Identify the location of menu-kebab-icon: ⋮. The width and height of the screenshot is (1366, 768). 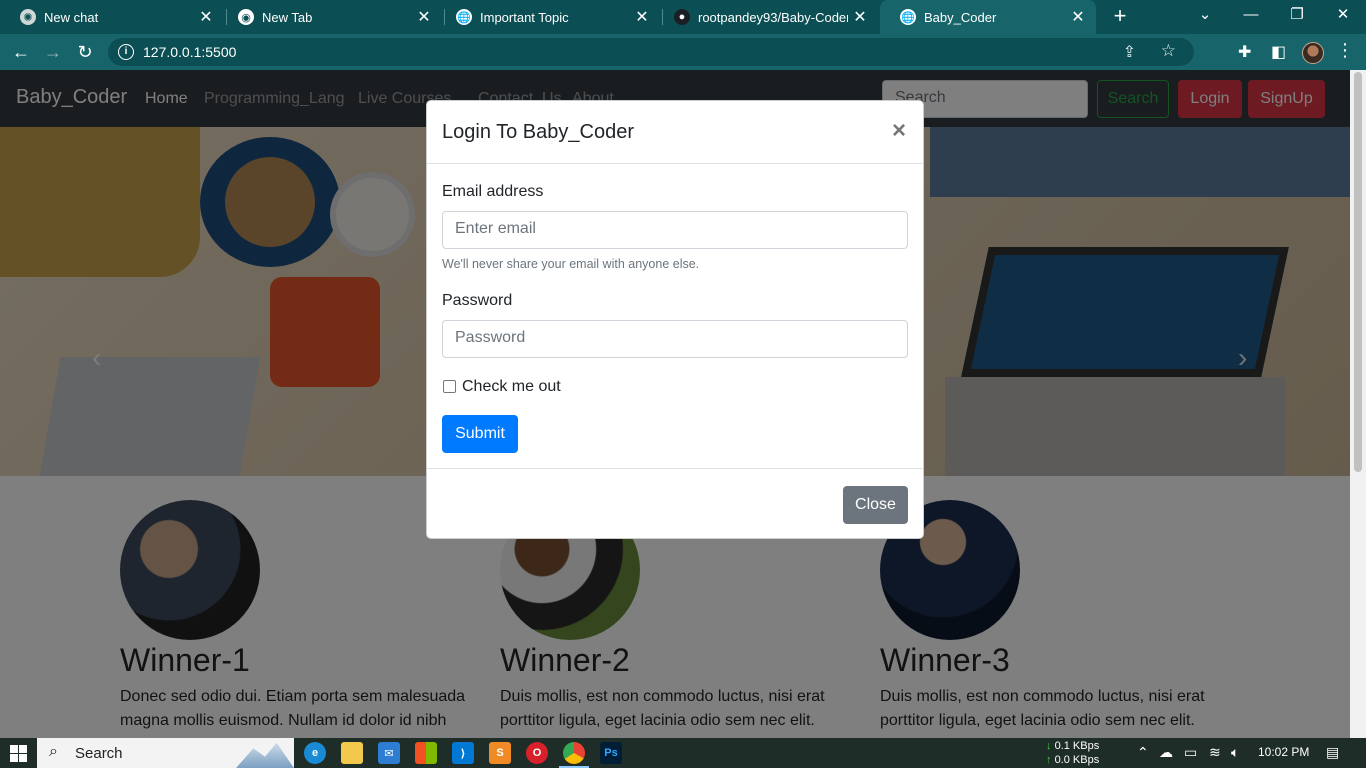
(1345, 50).